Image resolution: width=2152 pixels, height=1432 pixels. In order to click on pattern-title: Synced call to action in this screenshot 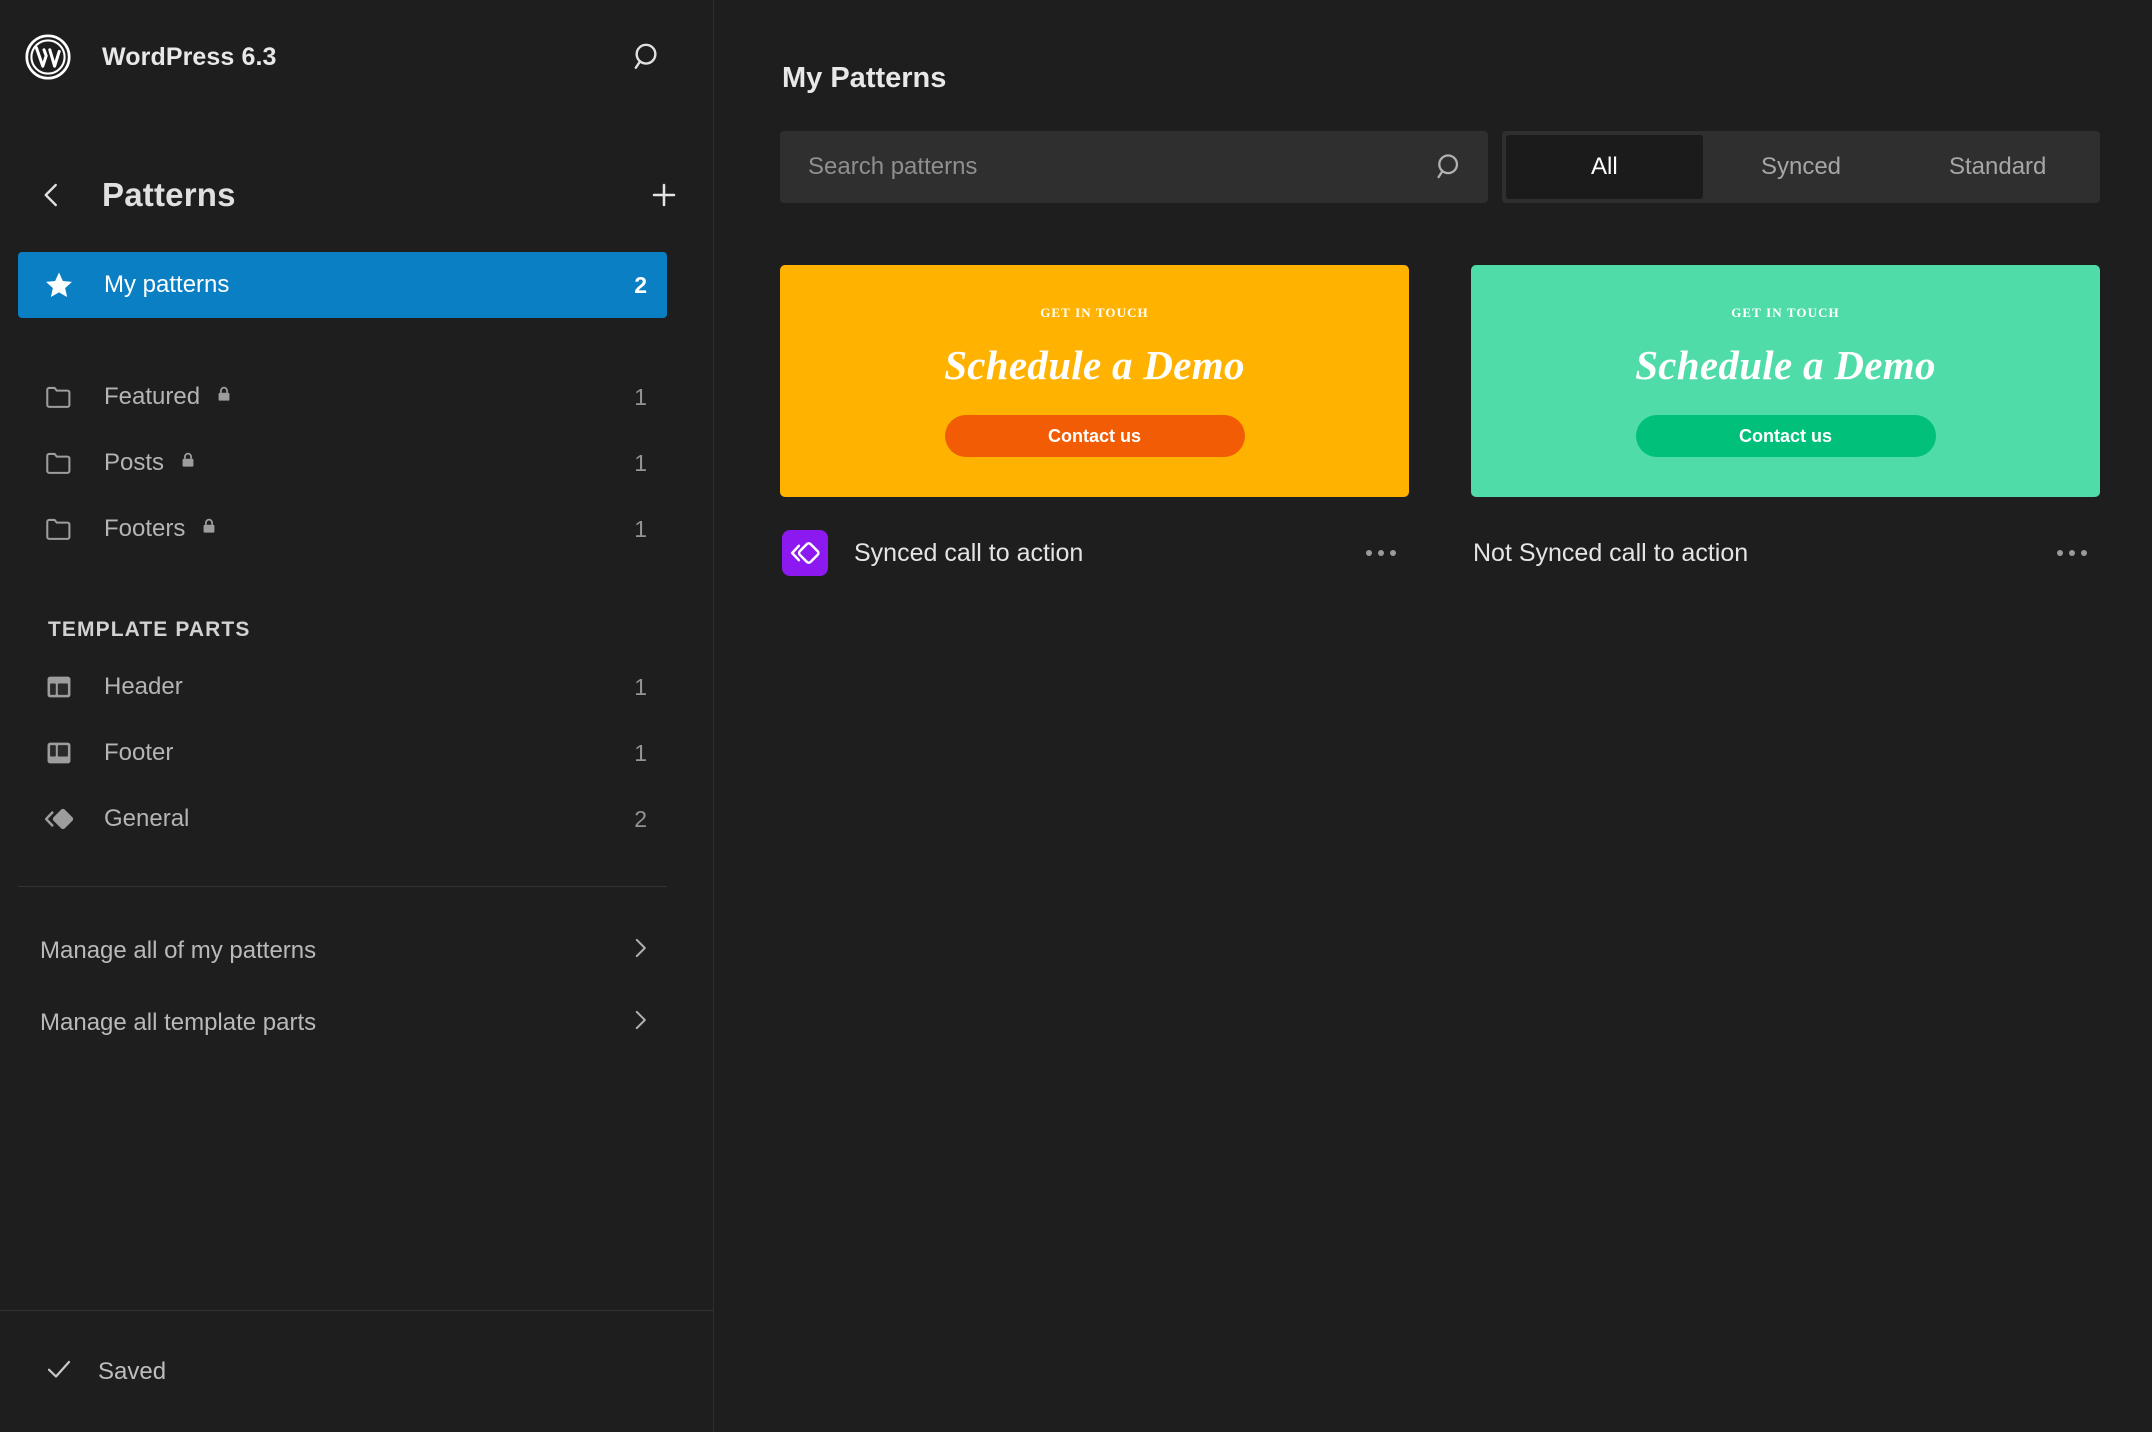, I will do `click(969, 552)`.